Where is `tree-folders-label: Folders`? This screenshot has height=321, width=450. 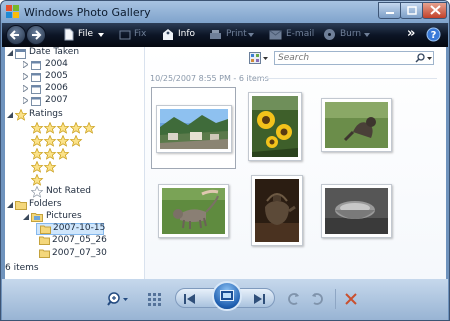
tree-folders-label: Folders is located at coordinates (45, 204).